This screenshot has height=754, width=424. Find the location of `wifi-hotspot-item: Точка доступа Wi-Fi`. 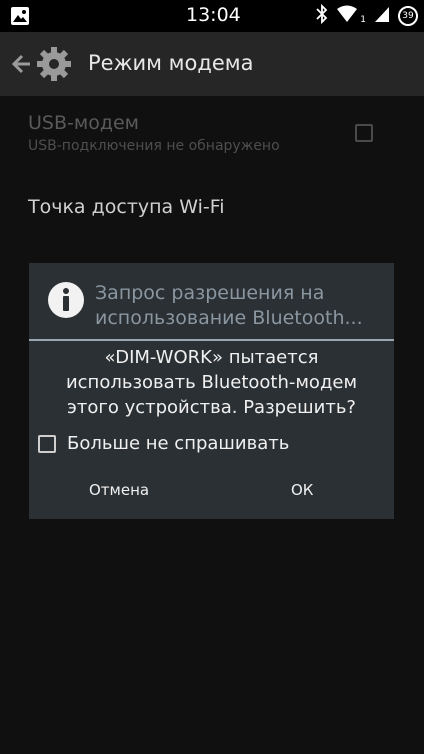

wifi-hotspot-item: Точка доступа Wi-Fi is located at coordinates (126, 207).